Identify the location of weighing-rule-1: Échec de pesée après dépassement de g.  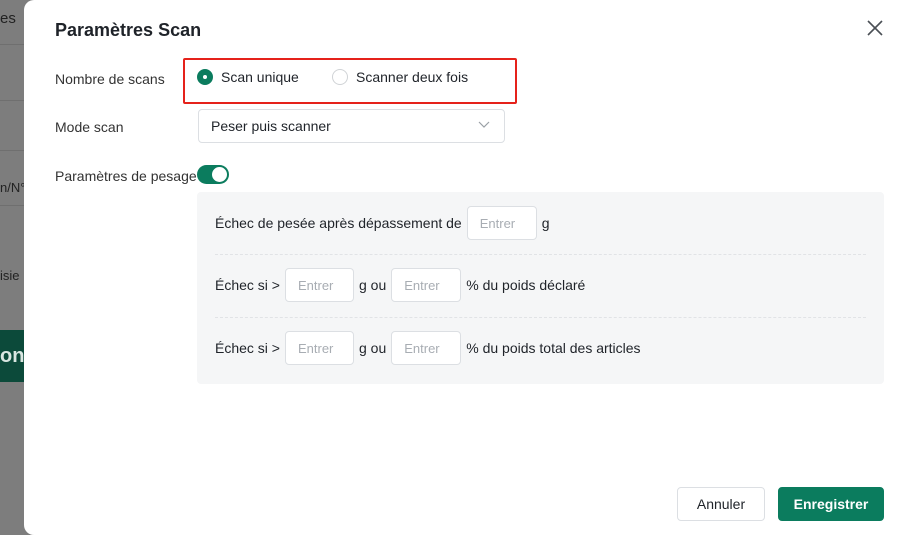
(382, 223).